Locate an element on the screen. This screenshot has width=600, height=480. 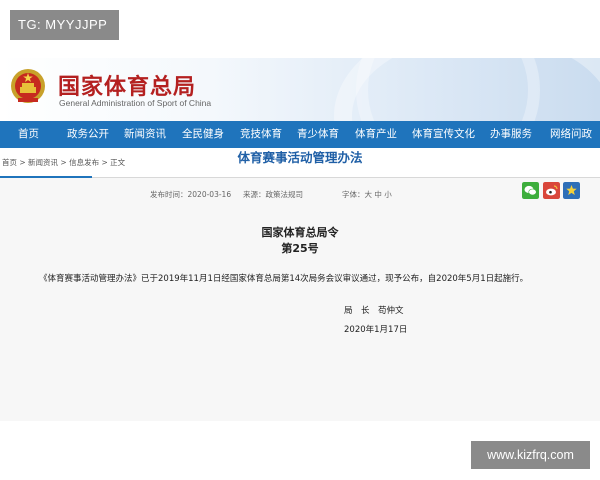
nav-item-youth: 青少体育 is located at coordinates (318, 134).